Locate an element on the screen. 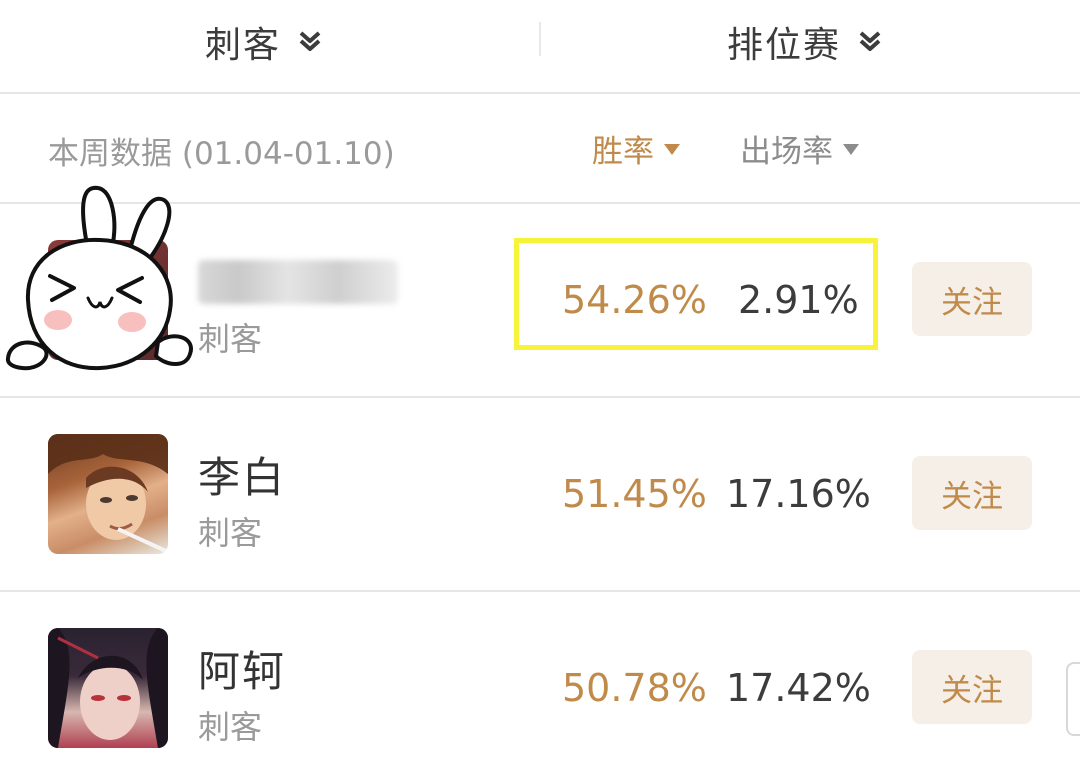  sort-pick-rate-button: 出场率 is located at coordinates (799, 148).